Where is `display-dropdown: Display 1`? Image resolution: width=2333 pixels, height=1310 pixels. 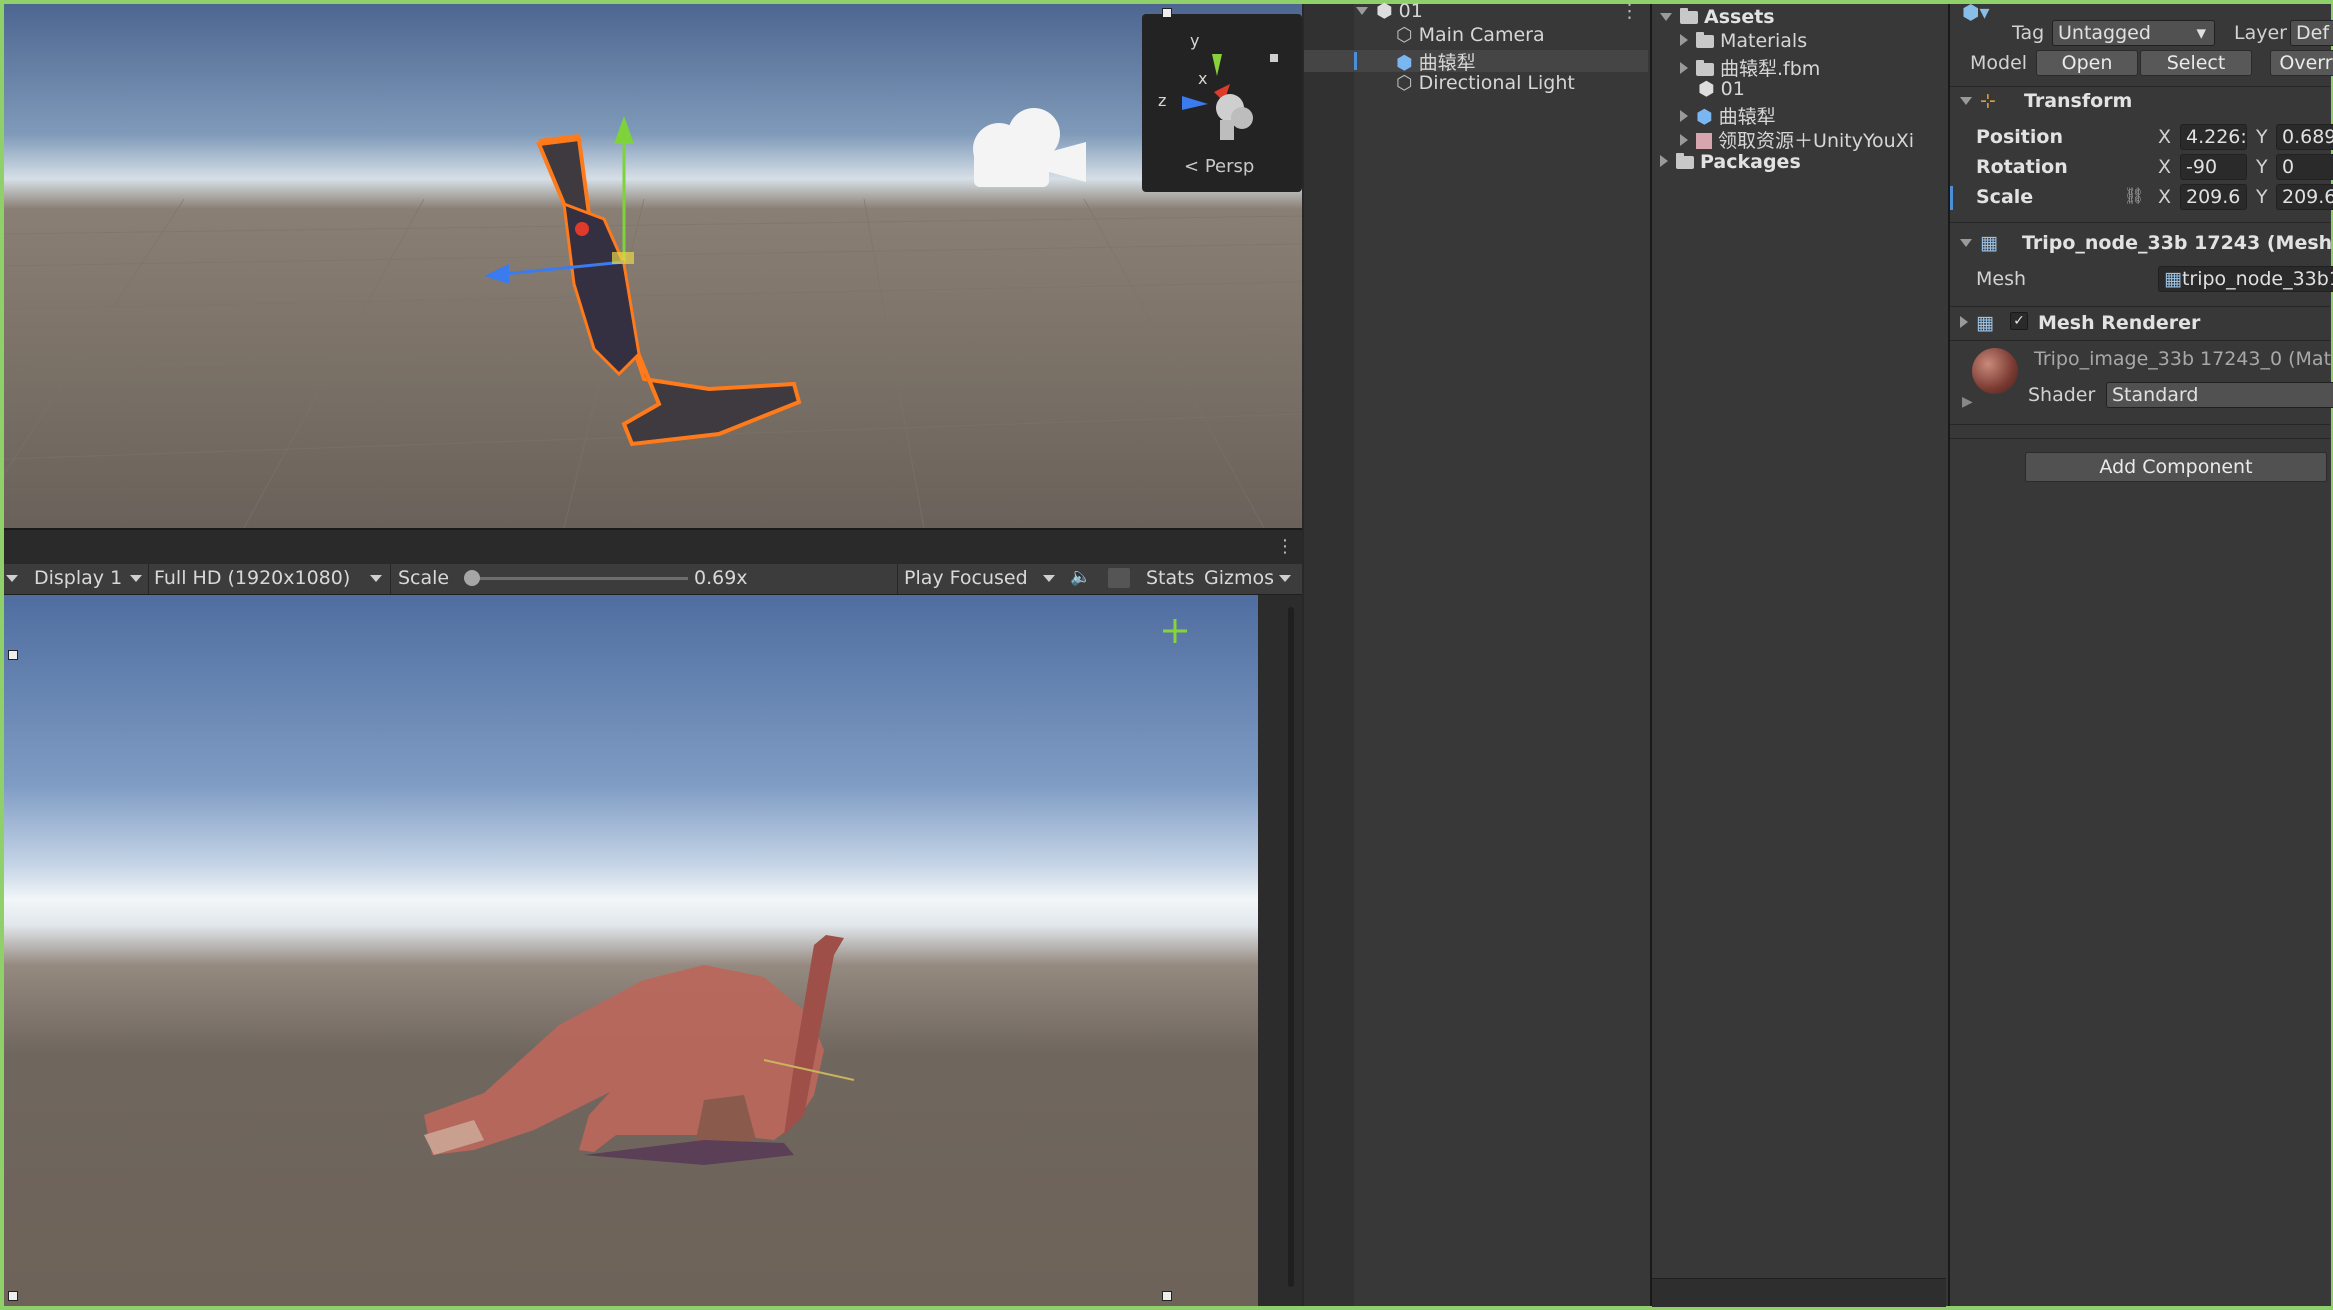 display-dropdown: Display 1 is located at coordinates (78, 578).